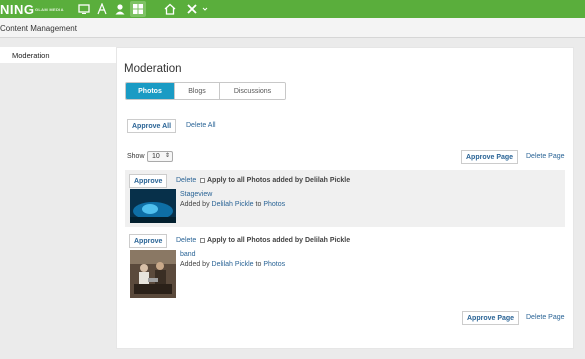 This screenshot has width=585, height=359. Describe the element at coordinates (58, 55) in the screenshot. I see `sidebar-item-moderation: Moderation` at that location.